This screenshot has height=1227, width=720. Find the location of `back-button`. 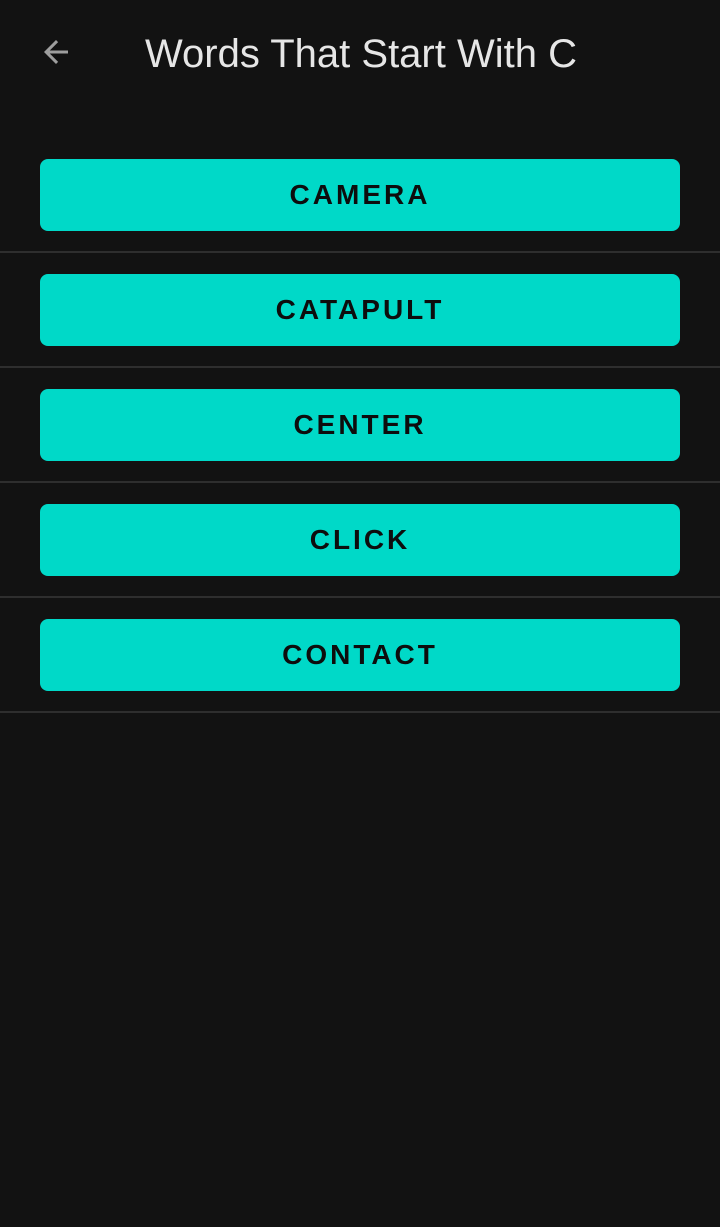

back-button is located at coordinates (56, 52).